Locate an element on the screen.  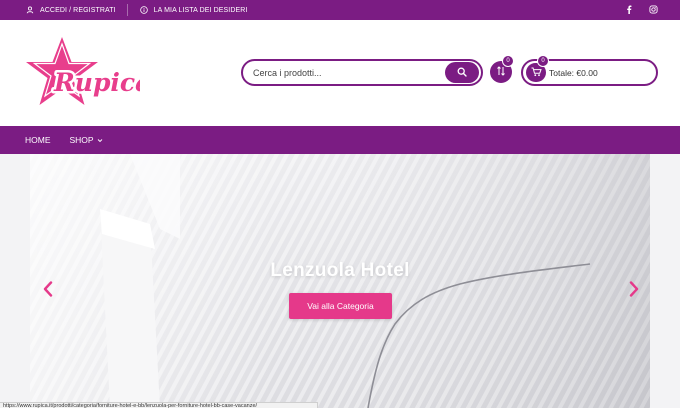
search-bar is located at coordinates (362, 72).